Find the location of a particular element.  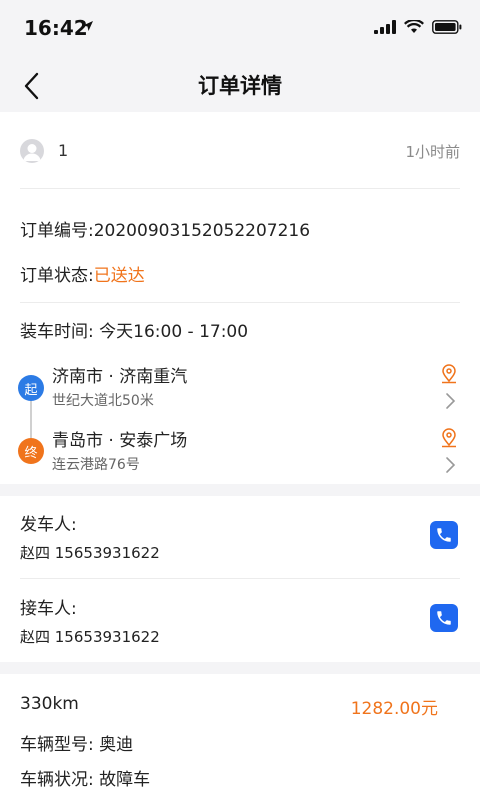

order-number-row: 订单编号:20200903152052207216 is located at coordinates (165, 228).